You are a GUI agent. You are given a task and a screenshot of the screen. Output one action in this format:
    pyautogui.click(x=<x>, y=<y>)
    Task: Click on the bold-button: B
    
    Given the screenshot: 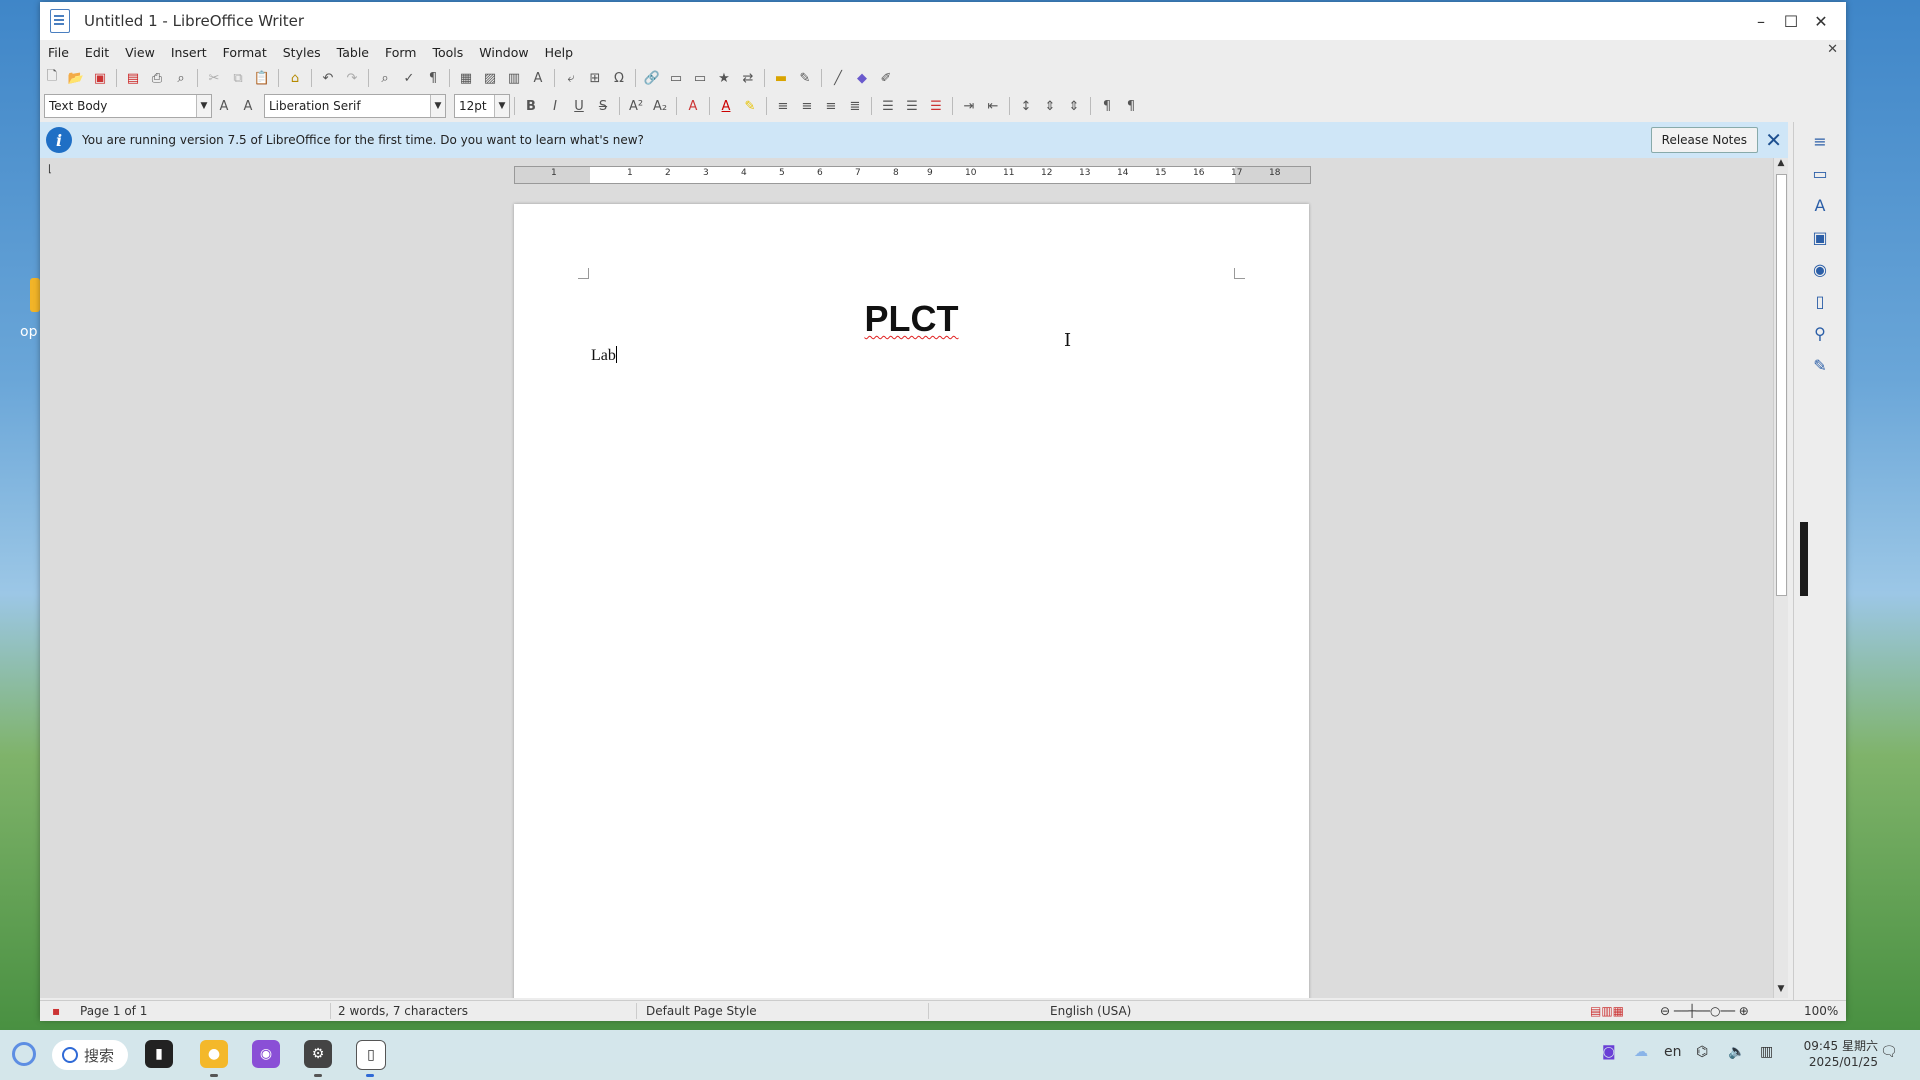 What is the action you would take?
    pyautogui.click(x=531, y=106)
    